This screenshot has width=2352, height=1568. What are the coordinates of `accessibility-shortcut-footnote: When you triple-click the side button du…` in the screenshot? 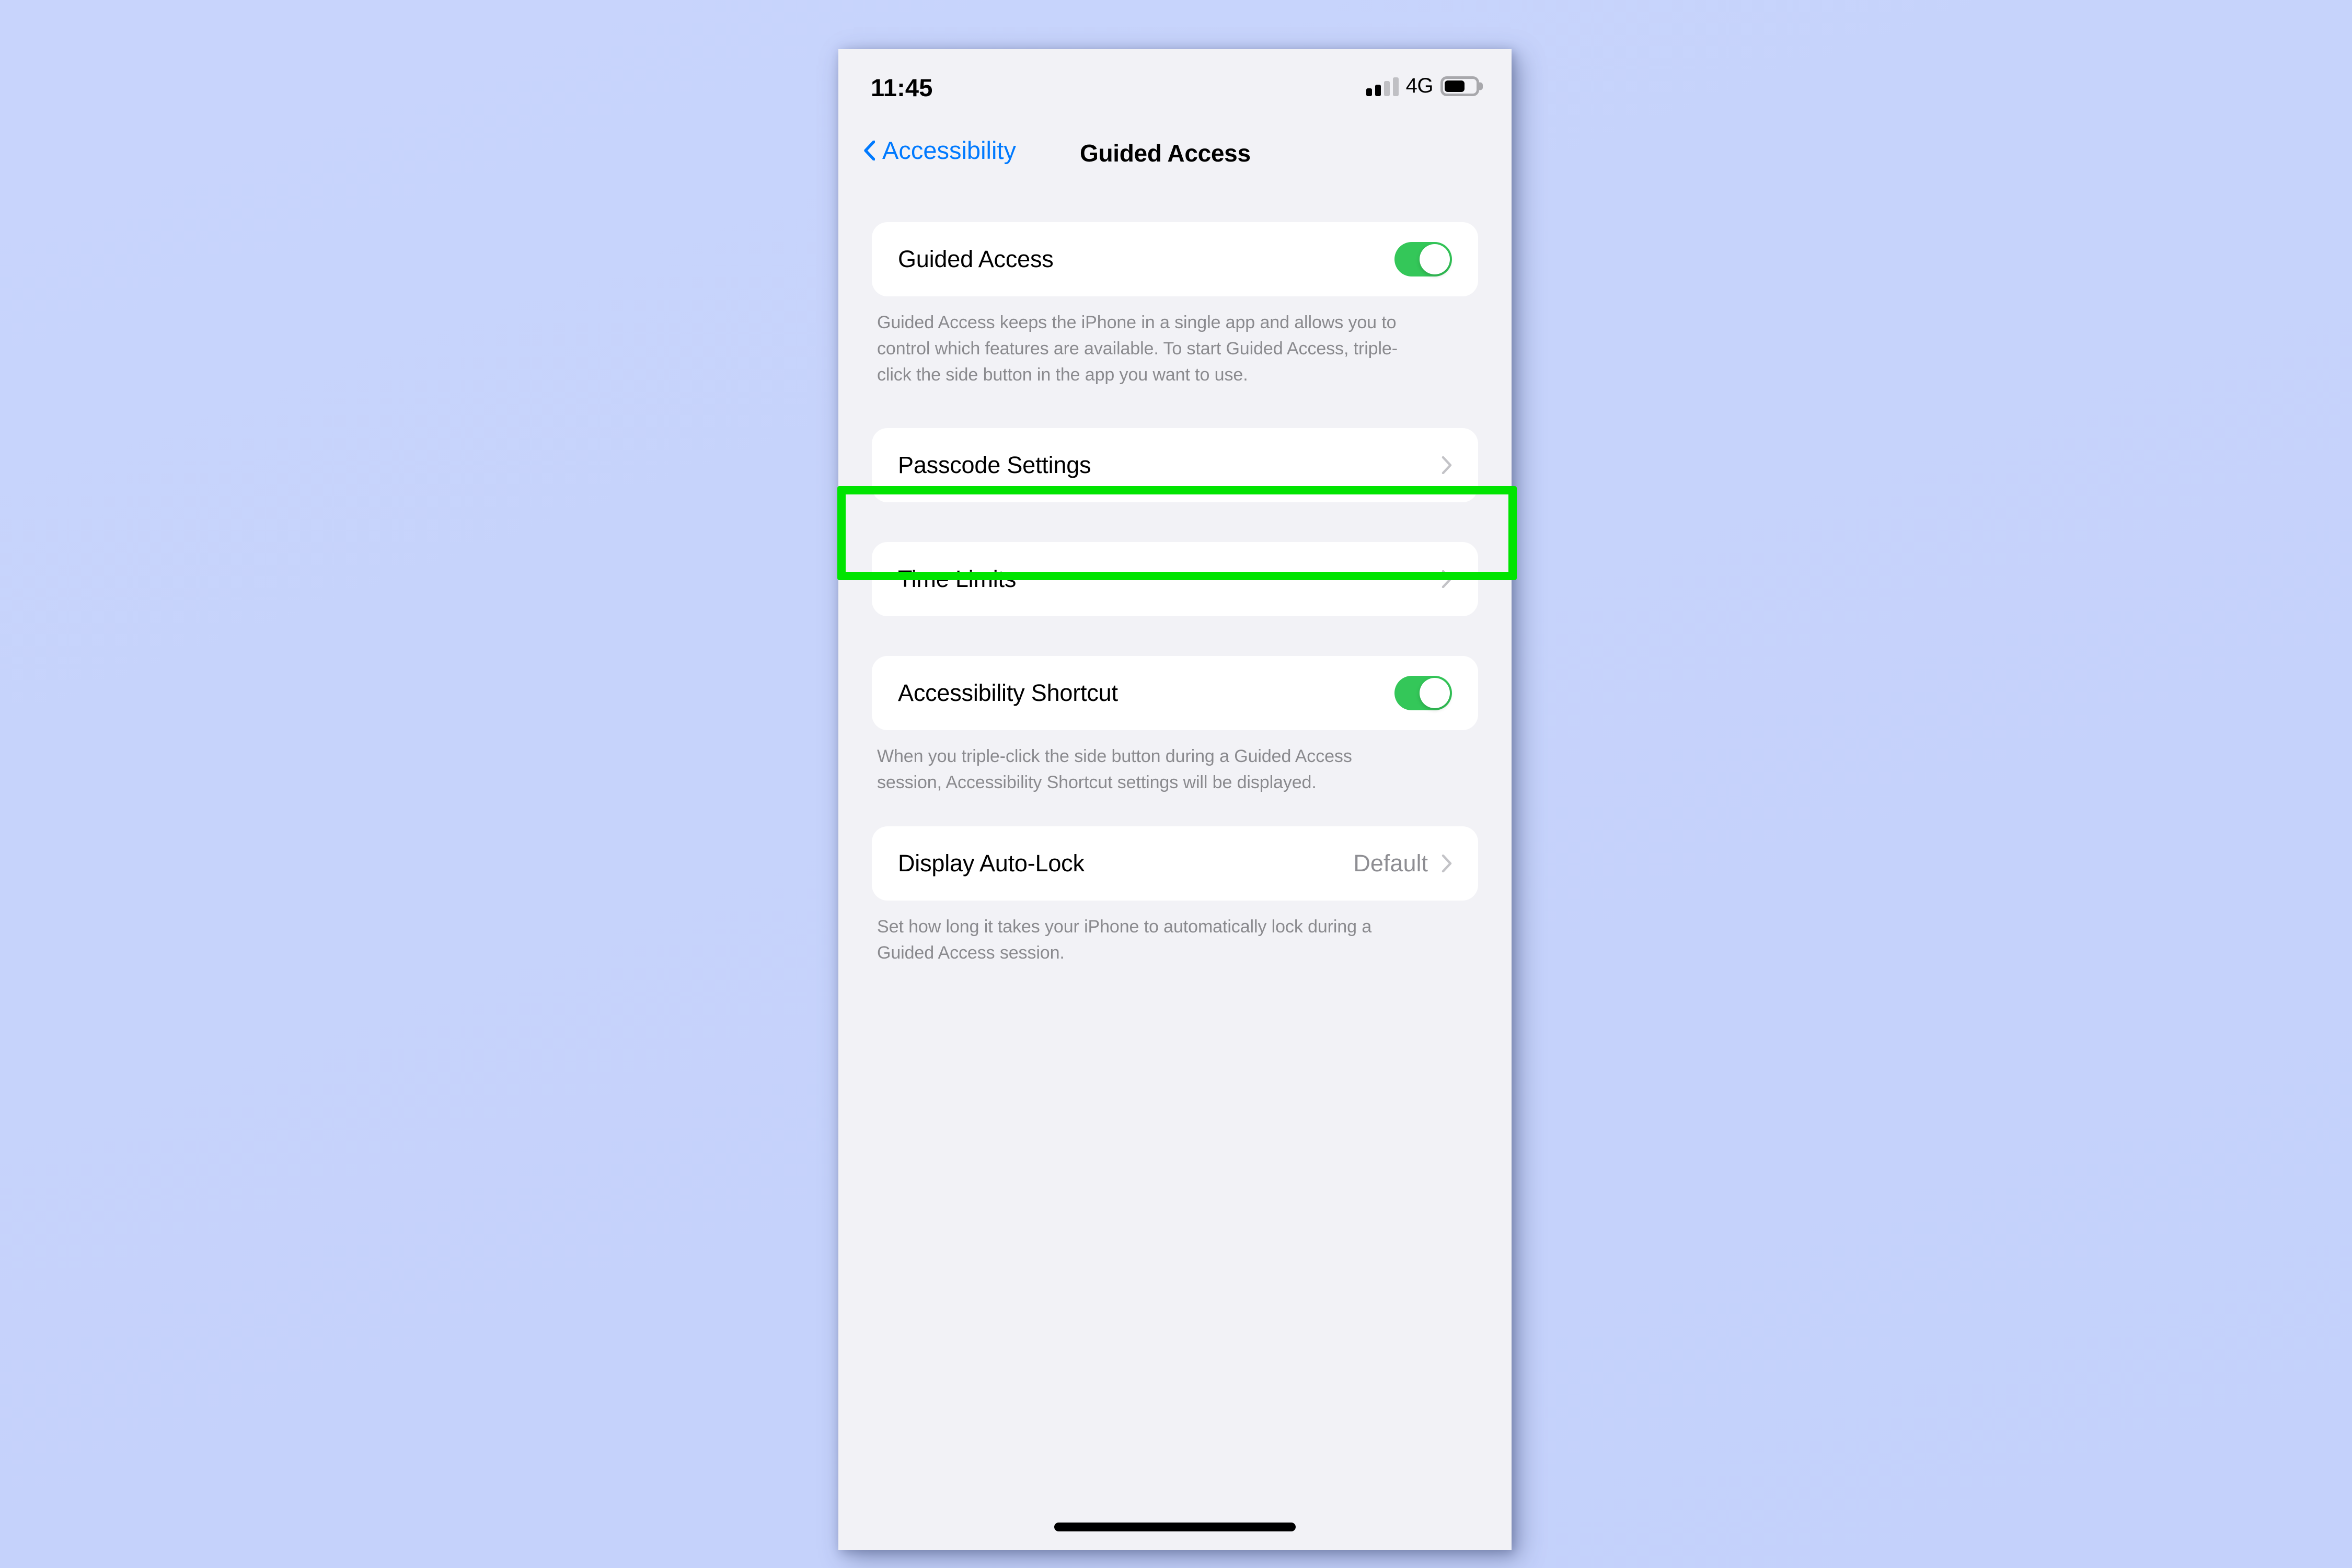 It's located at (1114, 769).